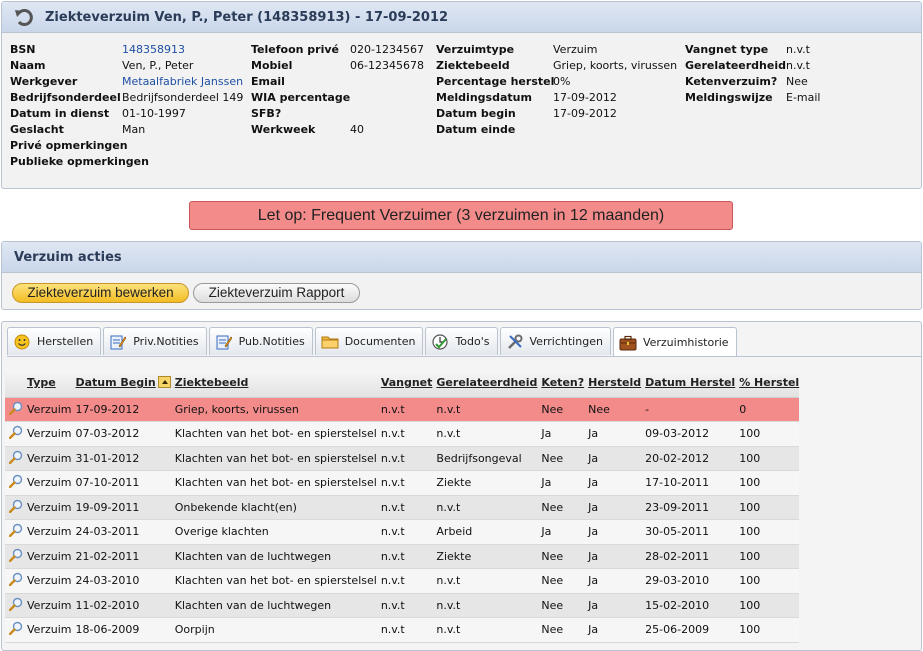 The height and width of the screenshot is (651, 923). What do you see at coordinates (476, 113) in the screenshot?
I see `datum-begin-label: Datum begin` at bounding box center [476, 113].